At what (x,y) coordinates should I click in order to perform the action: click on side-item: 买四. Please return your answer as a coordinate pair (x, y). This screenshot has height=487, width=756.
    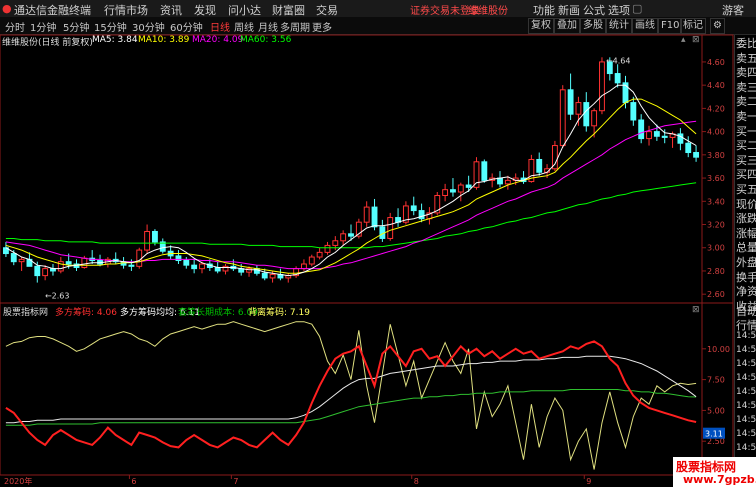
    Looking at the image, I should click on (746, 174).